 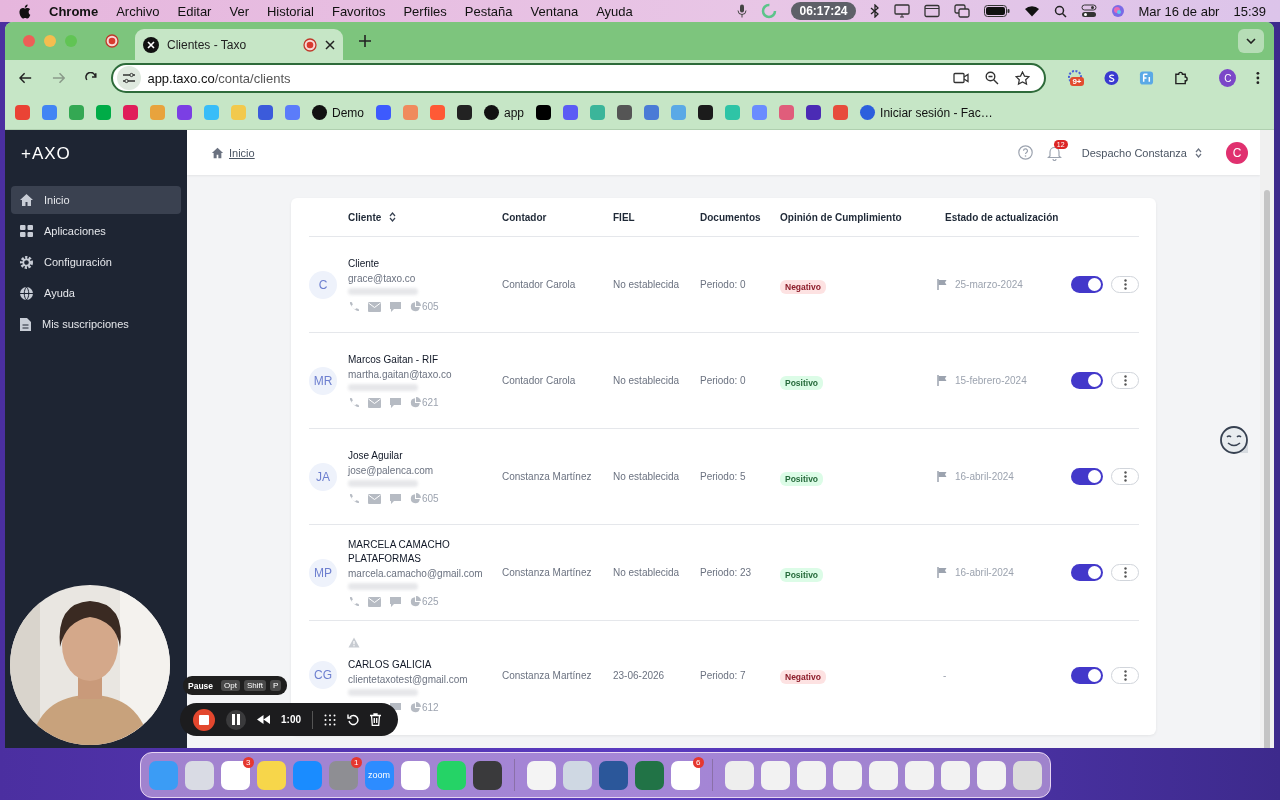 What do you see at coordinates (372, 217) in the screenshot?
I see `column-header: Cliente` at bounding box center [372, 217].